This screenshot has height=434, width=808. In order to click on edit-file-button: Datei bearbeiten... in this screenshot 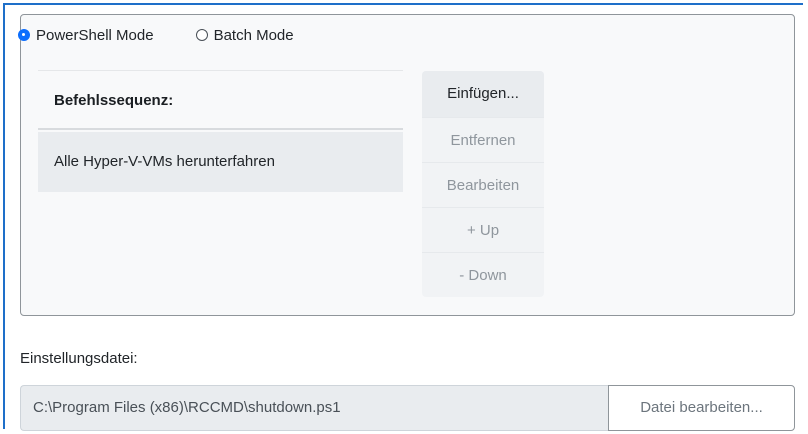, I will do `click(701, 408)`.